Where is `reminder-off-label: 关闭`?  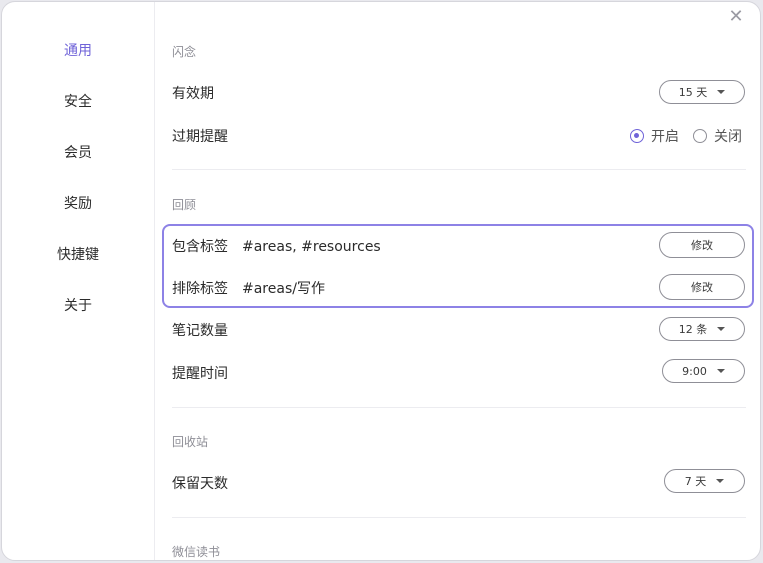 reminder-off-label: 关闭 is located at coordinates (728, 137).